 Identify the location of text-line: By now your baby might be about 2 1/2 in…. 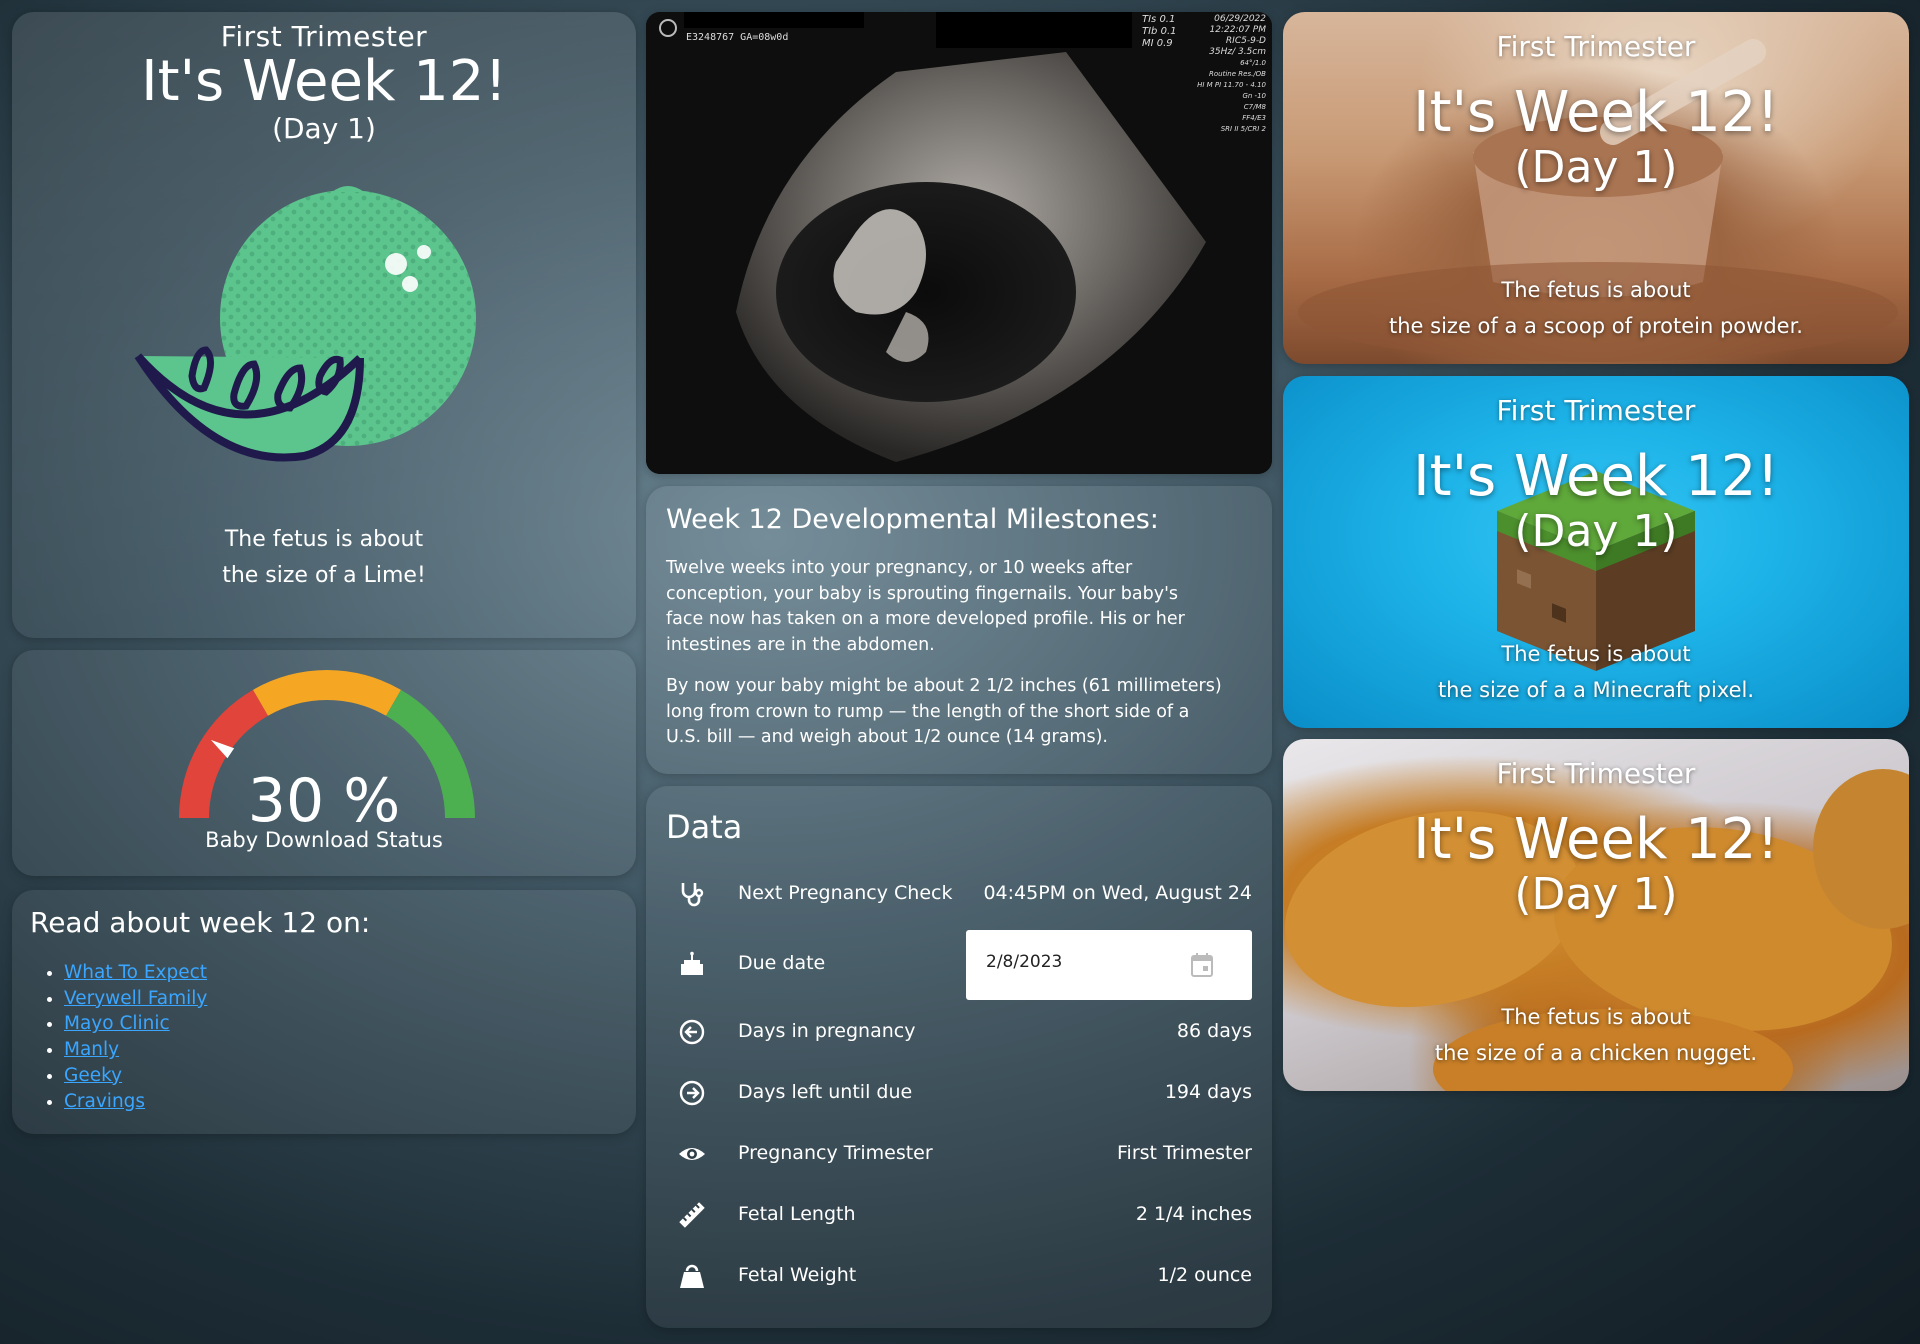
(944, 686).